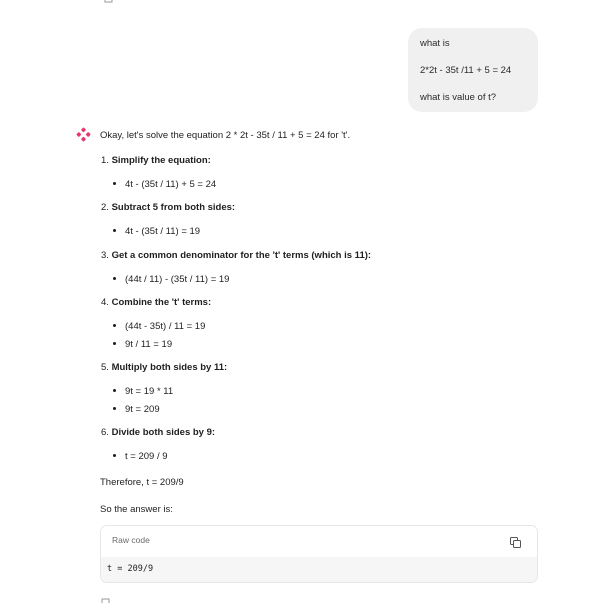  Describe the element at coordinates (165, 326) in the screenshot. I see `list-item-text: (44t - 35t) / 11 = 19` at that location.